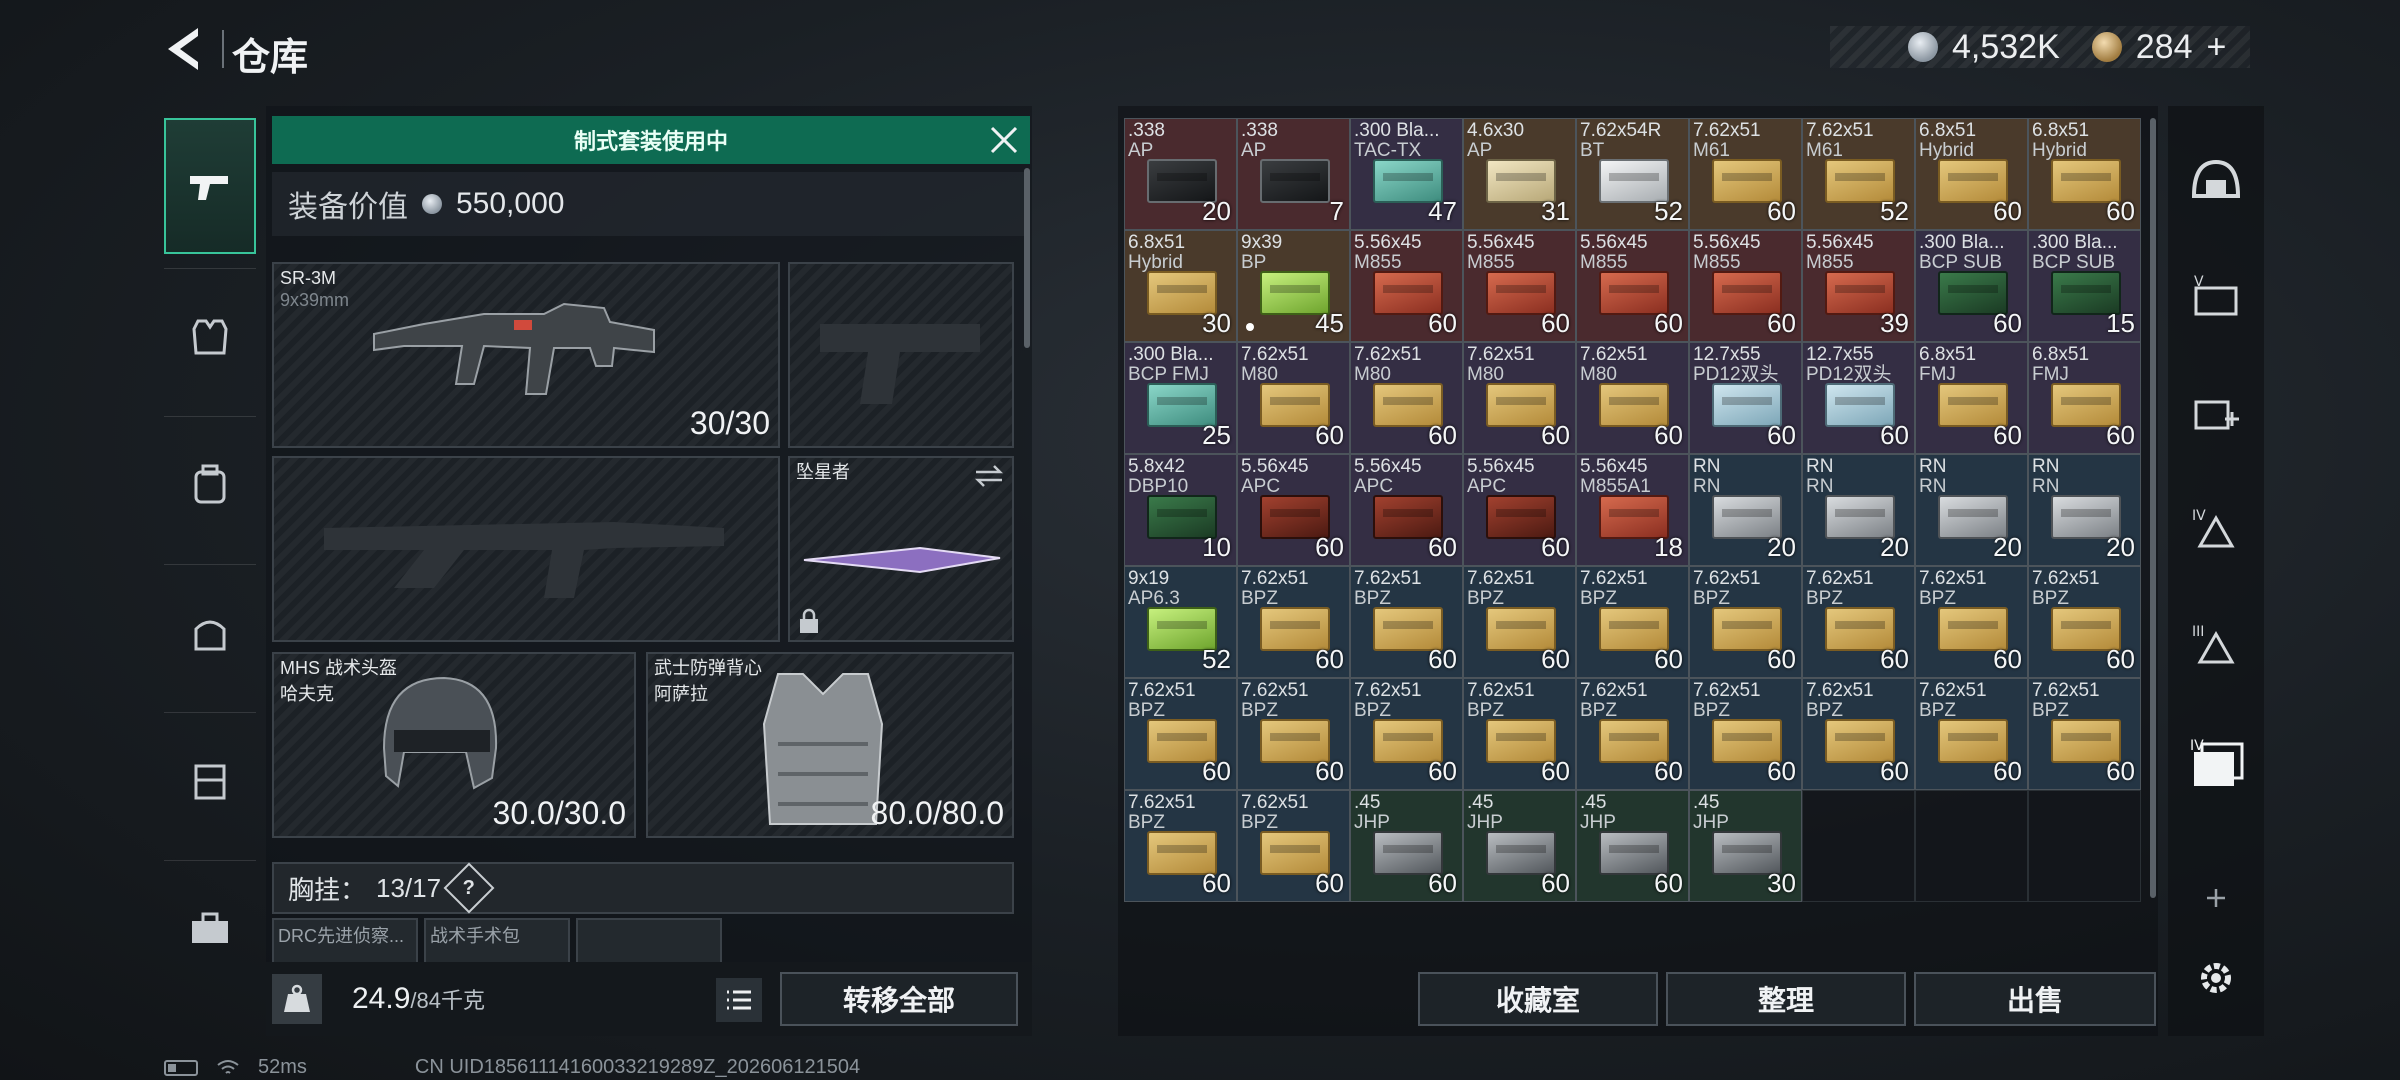 Image resolution: width=2400 pixels, height=1080 pixels. What do you see at coordinates (901, 549) in the screenshot?
I see `melee-slot: 坠星者` at bounding box center [901, 549].